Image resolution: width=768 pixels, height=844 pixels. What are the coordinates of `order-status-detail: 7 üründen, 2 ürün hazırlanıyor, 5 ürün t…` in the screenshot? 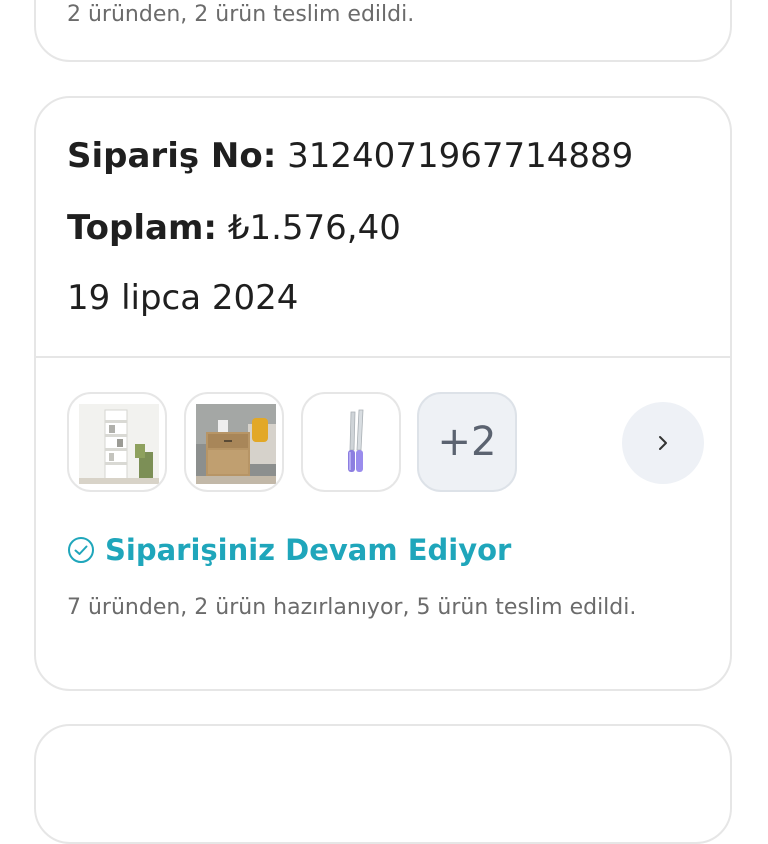 It's located at (352, 607).